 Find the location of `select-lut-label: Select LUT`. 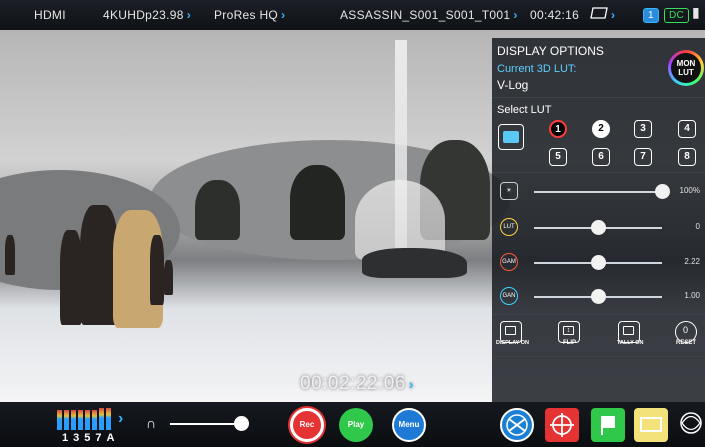

select-lut-label: Select LUT is located at coordinates (524, 110).